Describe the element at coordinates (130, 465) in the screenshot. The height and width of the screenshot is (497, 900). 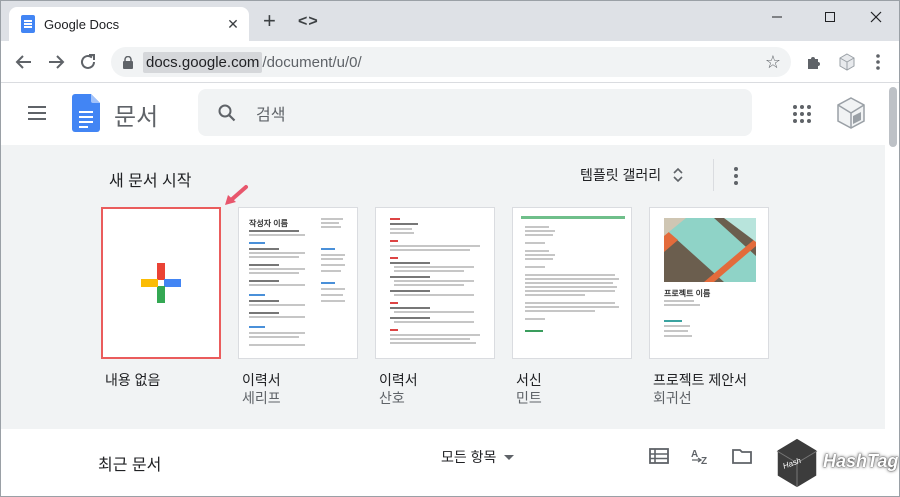
I see `recent-documents-title: 최근 문서` at that location.